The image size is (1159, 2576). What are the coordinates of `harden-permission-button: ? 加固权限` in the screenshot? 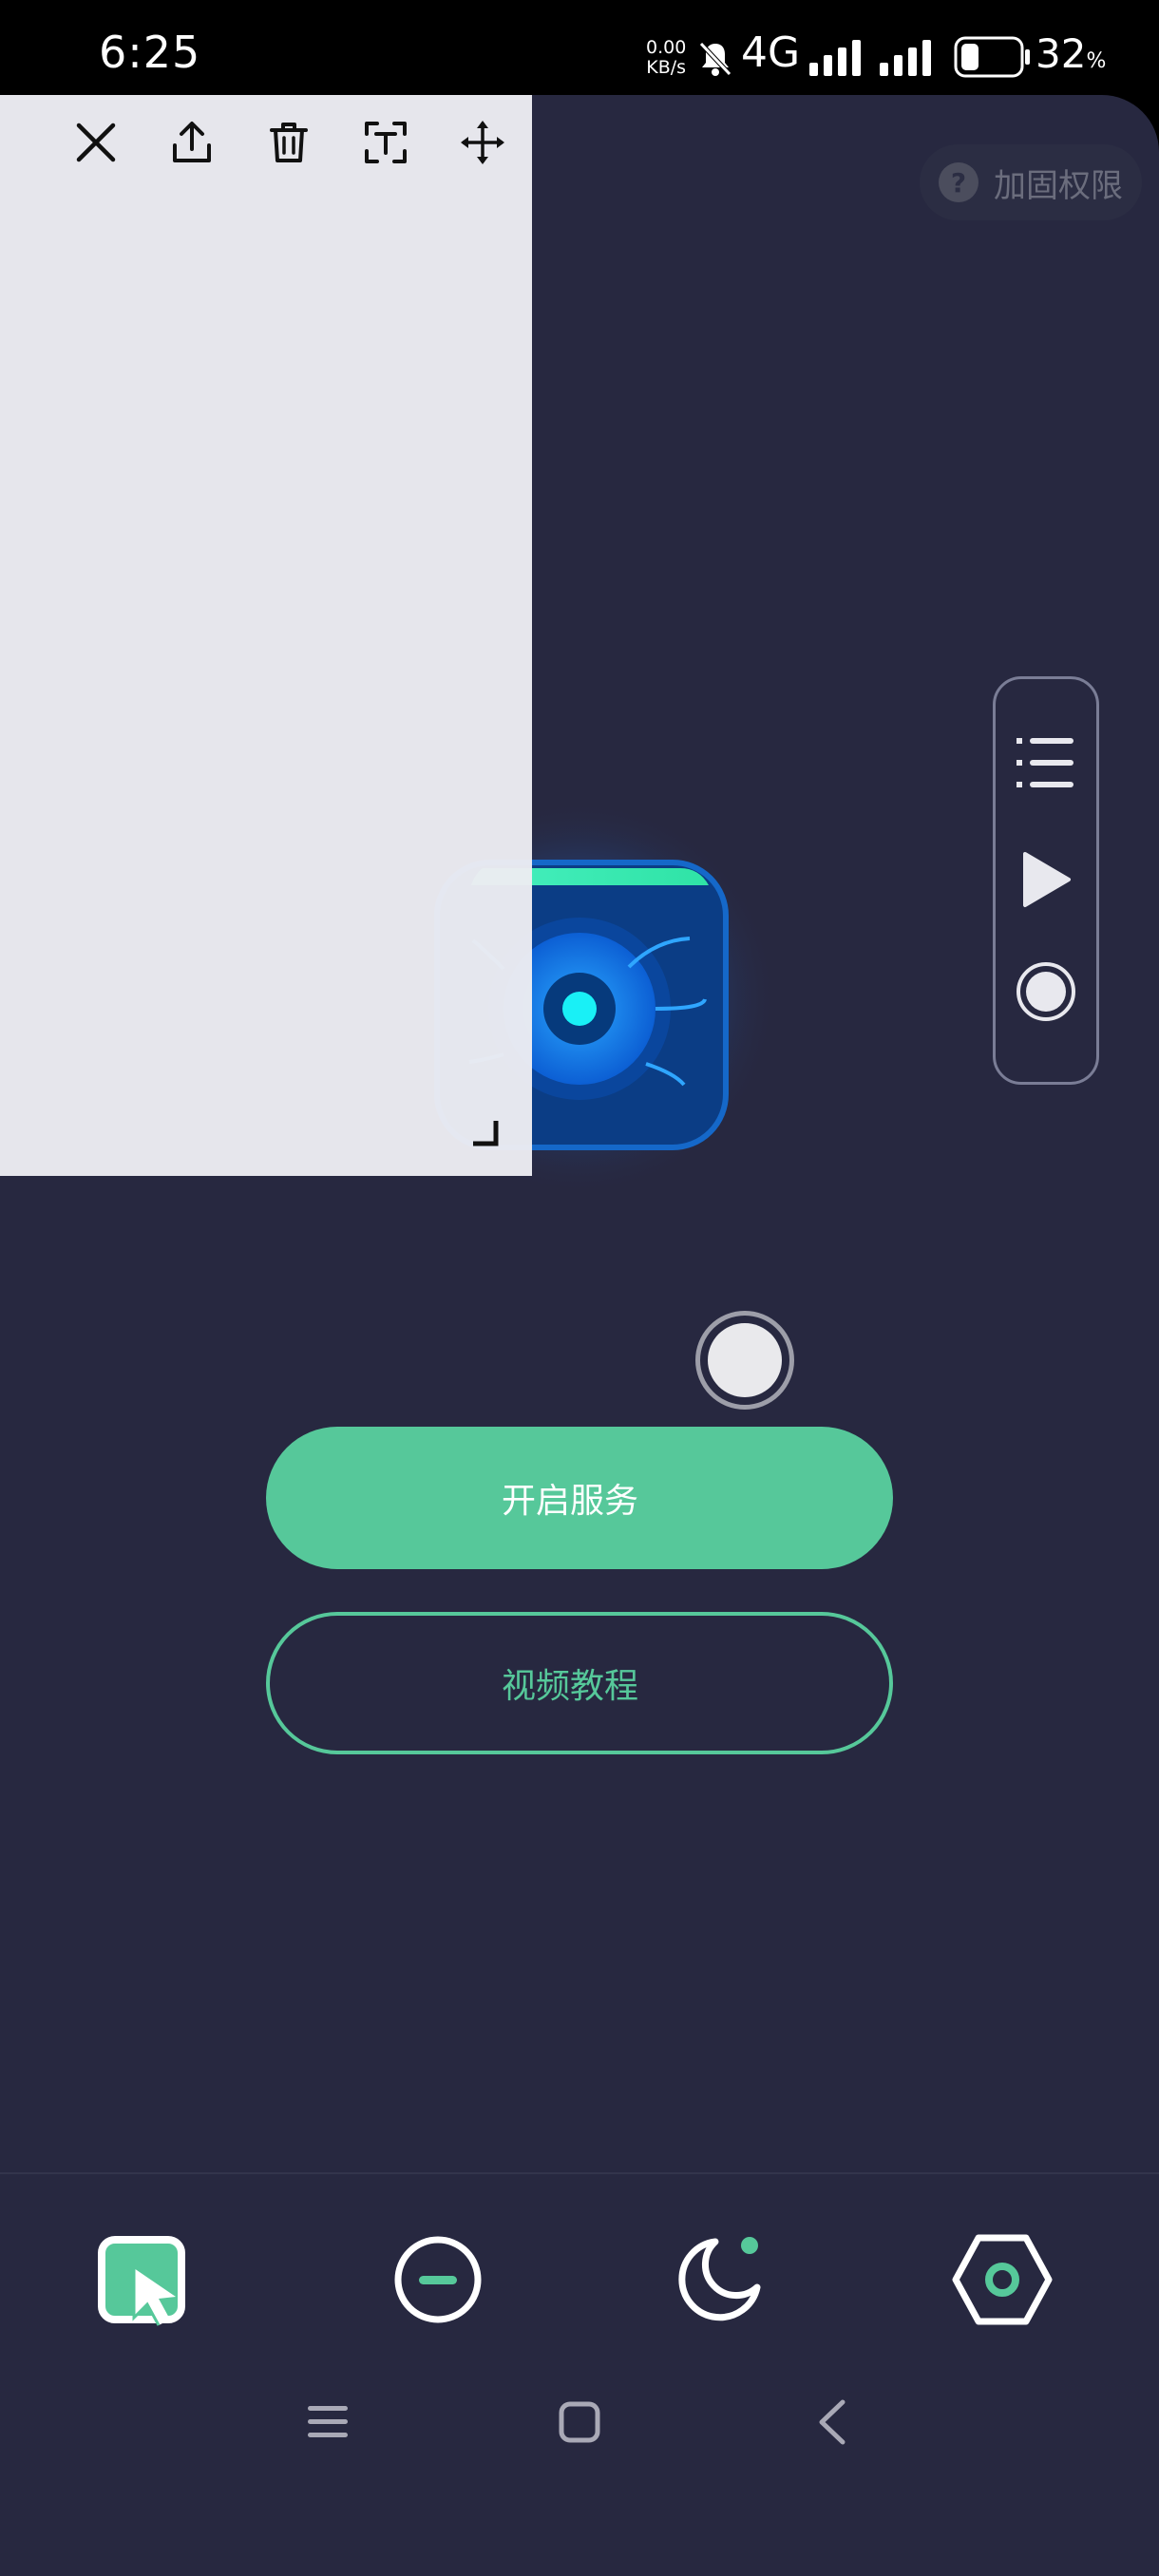 It's located at (1031, 182).